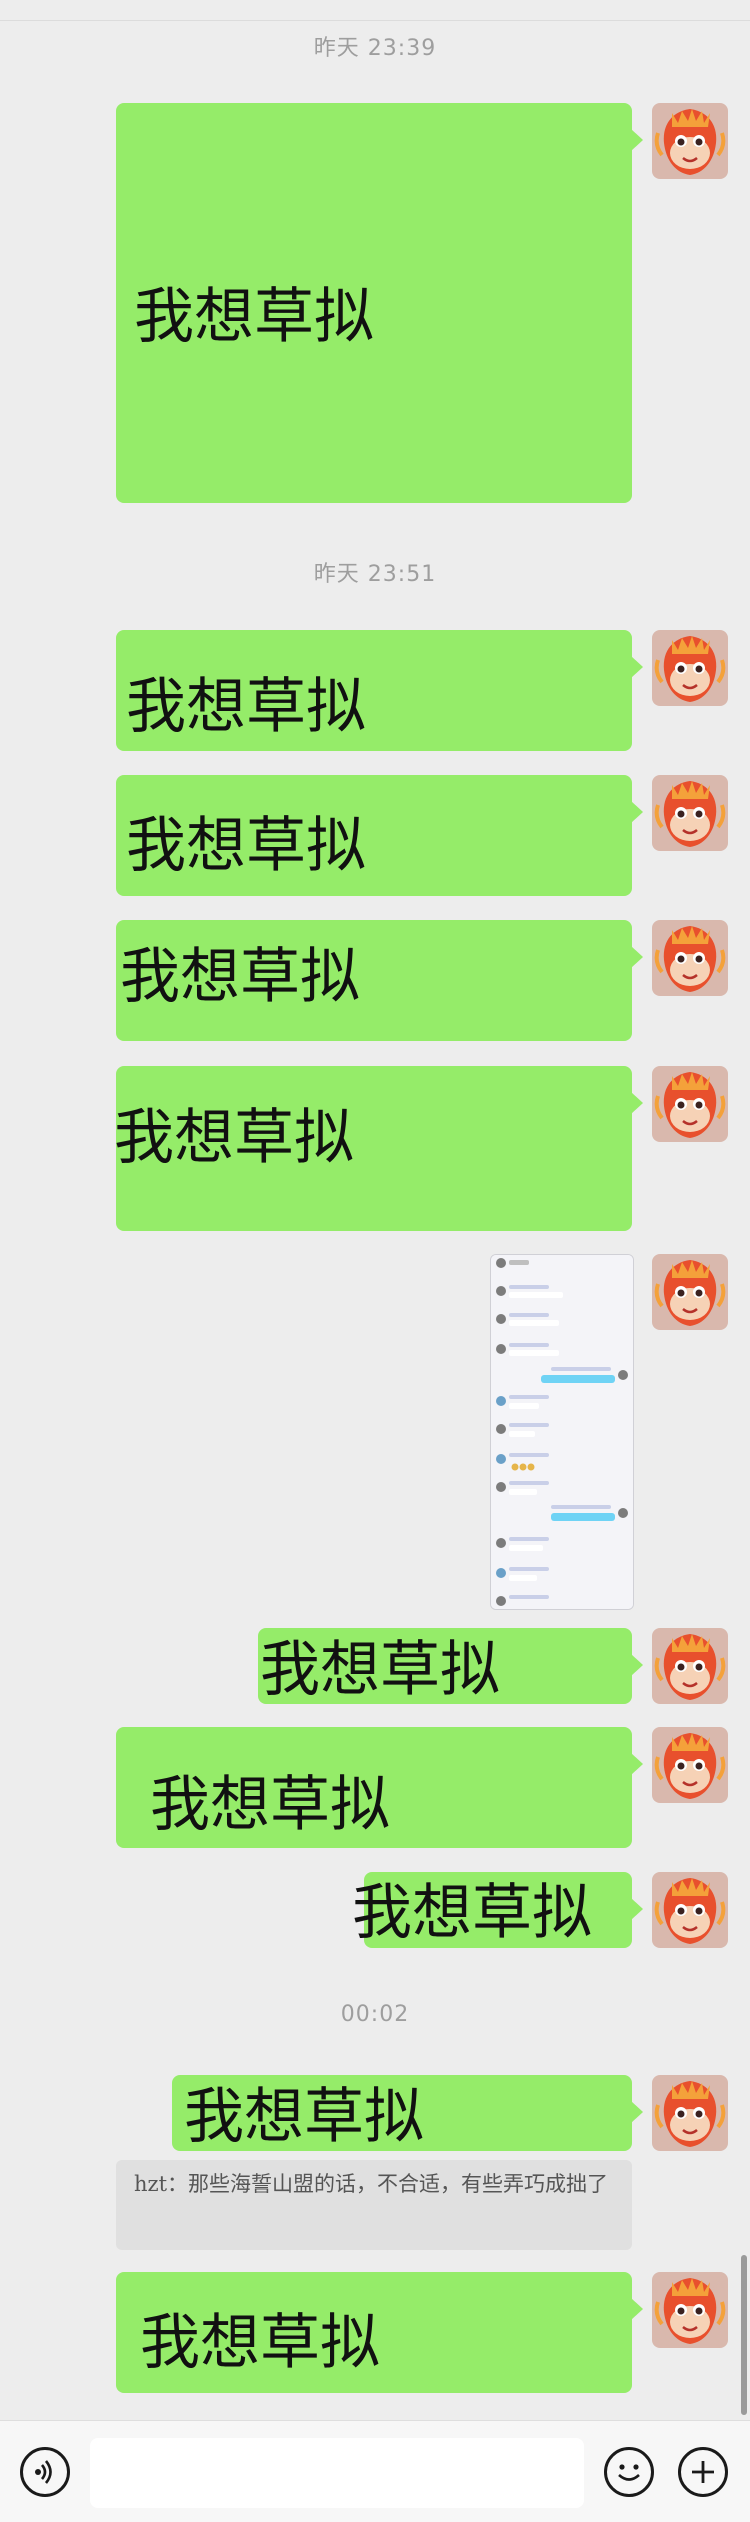 The height and width of the screenshot is (2522, 750). Describe the element at coordinates (744, 2335) in the screenshot. I see `scrollbar` at that location.